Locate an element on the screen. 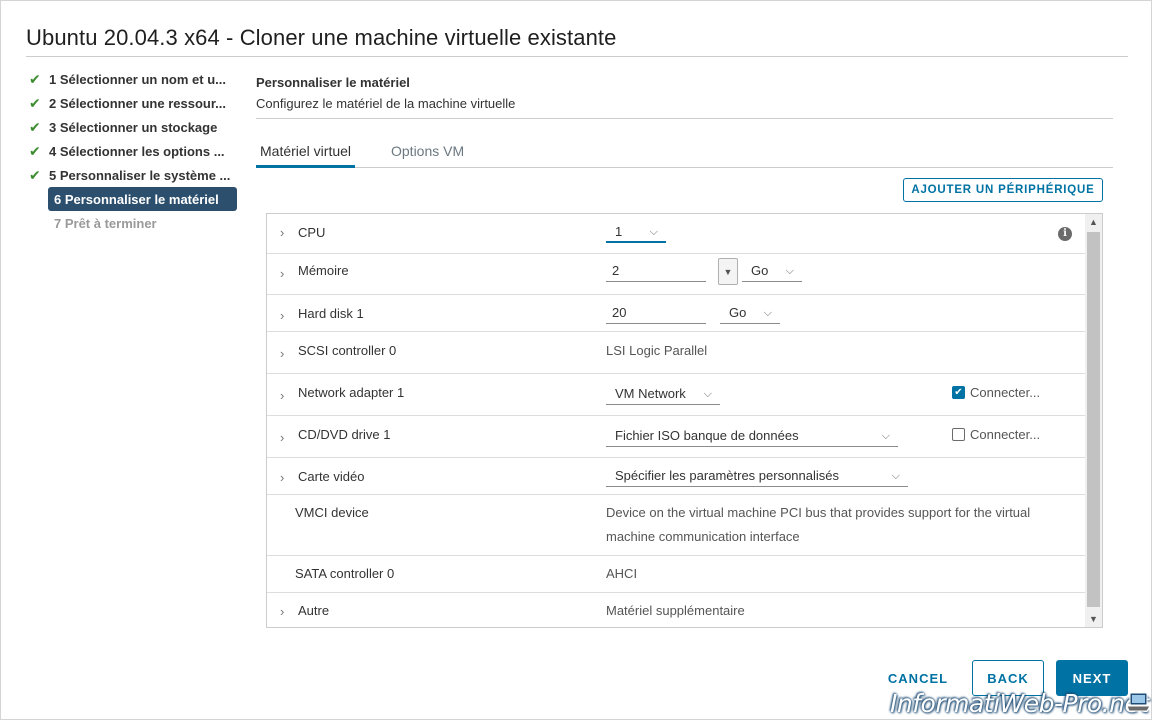 The height and width of the screenshot is (720, 1152). scrollbar-thumb is located at coordinates (1093, 419).